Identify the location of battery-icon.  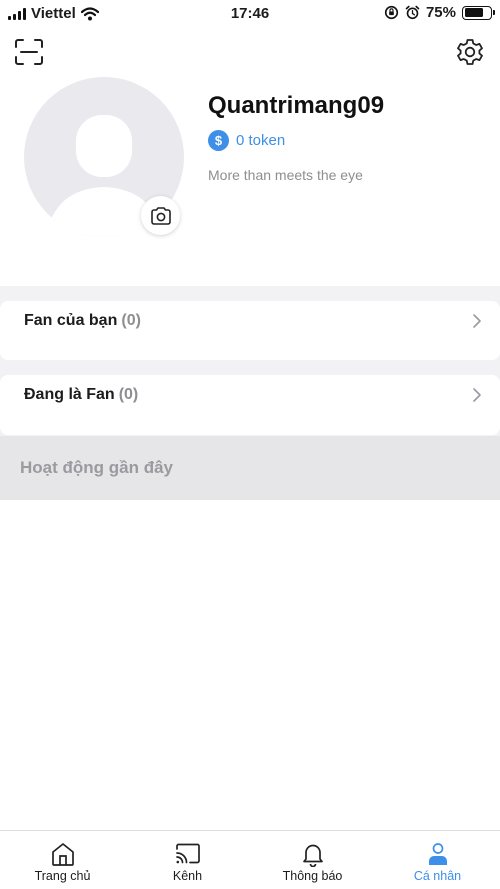
(478, 12).